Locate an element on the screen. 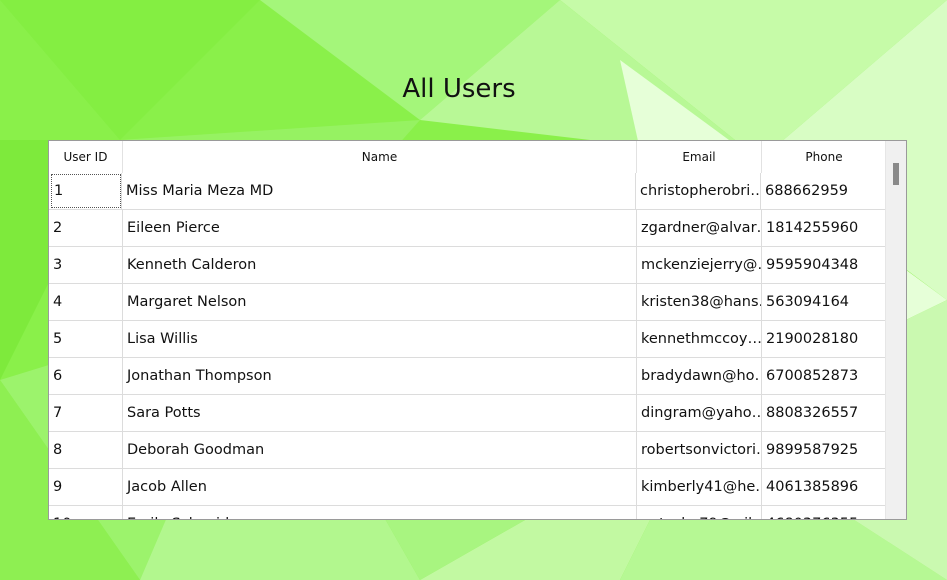 The height and width of the screenshot is (580, 947). cell-name: Emily Schneider is located at coordinates (380, 512).